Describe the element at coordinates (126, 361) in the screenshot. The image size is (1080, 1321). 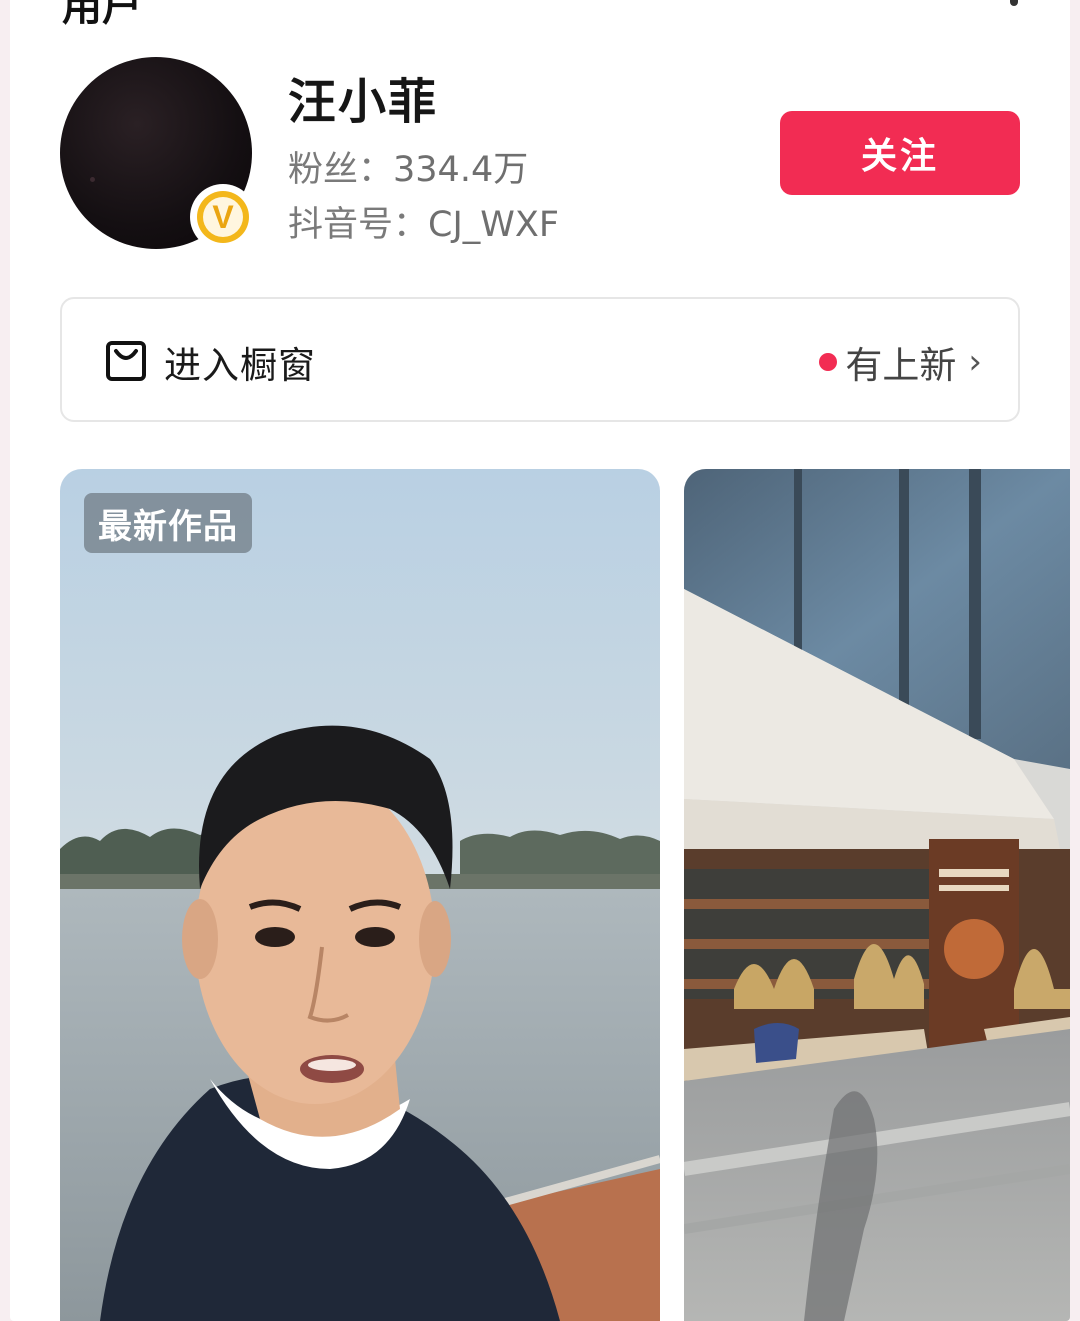
I see `shopping-bag-icon` at that location.